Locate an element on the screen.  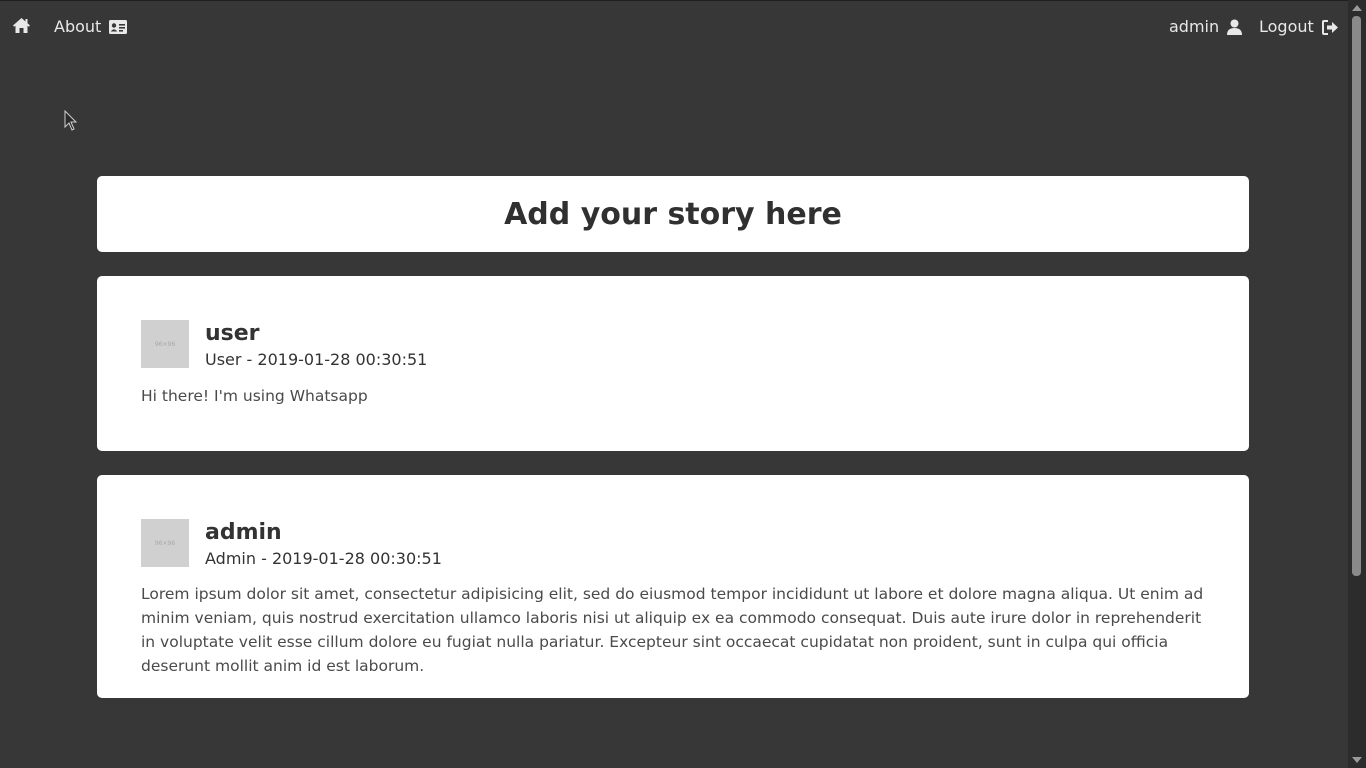
scroll-up-arrow-icon is located at coordinates (1357, 8).